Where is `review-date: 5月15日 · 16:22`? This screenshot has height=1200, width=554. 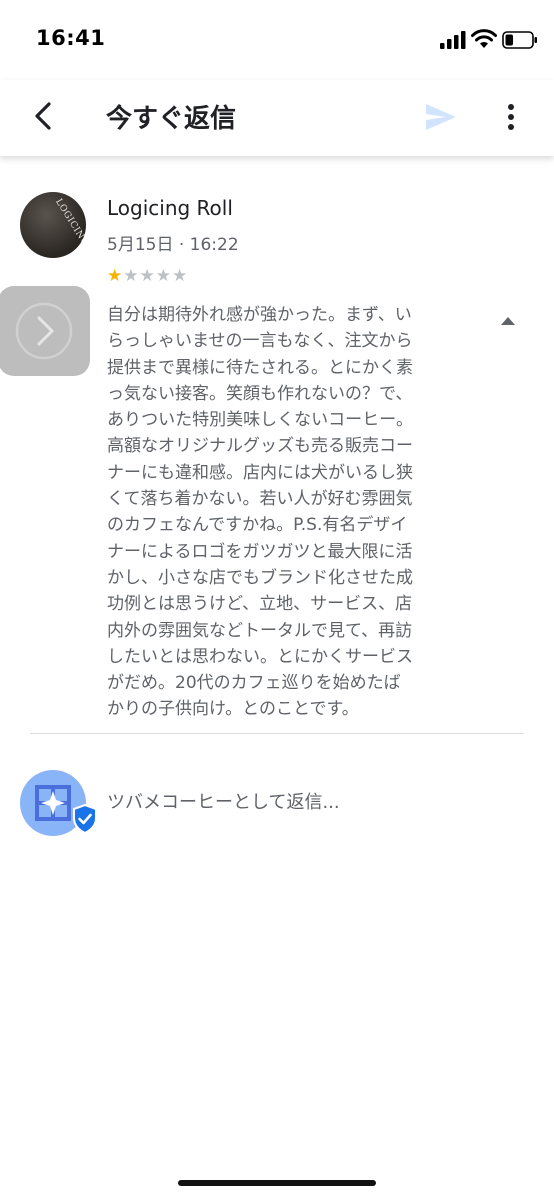
review-date: 5月15日 · 16:22 is located at coordinates (173, 245).